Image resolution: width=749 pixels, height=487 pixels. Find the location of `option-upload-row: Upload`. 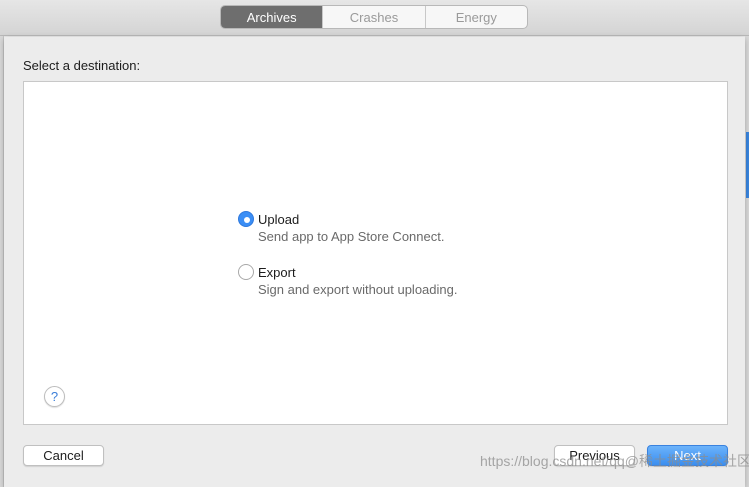

option-upload-row: Upload is located at coordinates (341, 219).